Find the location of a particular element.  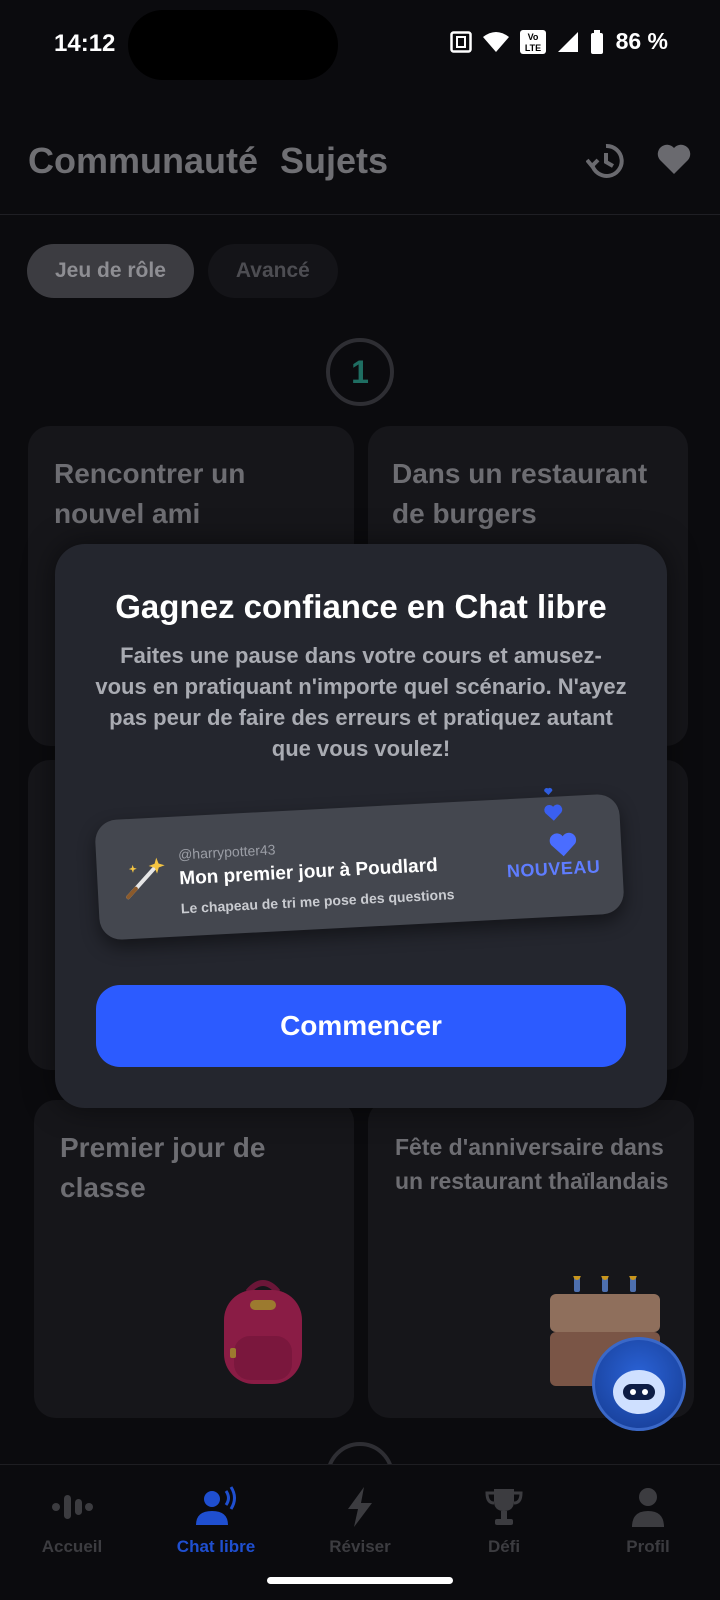

floating-hearts-icon is located at coordinates (560, 822).